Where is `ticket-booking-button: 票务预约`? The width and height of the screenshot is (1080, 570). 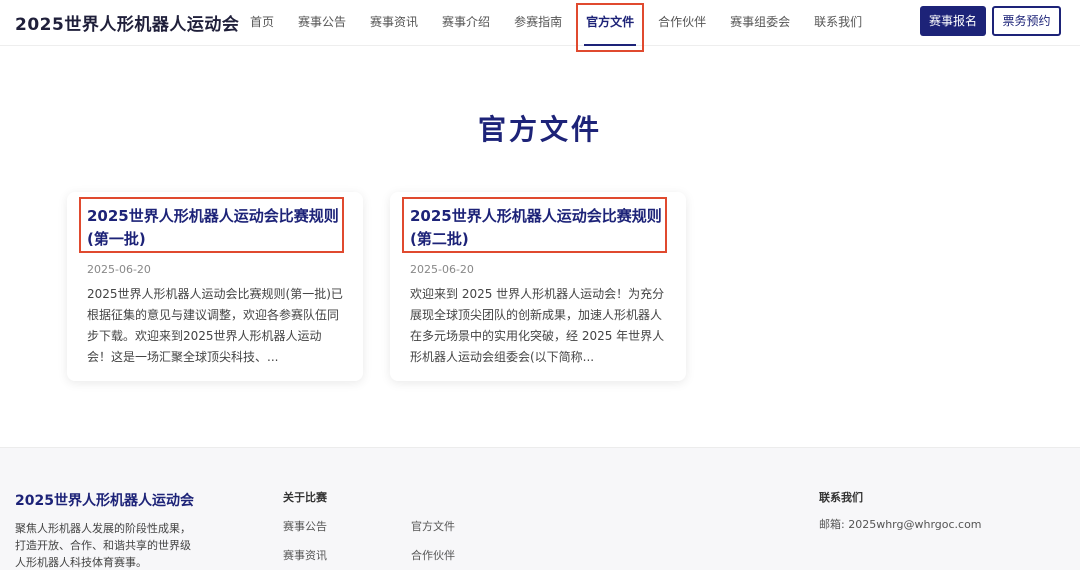
ticket-booking-button: 票务预约 is located at coordinates (1026, 21).